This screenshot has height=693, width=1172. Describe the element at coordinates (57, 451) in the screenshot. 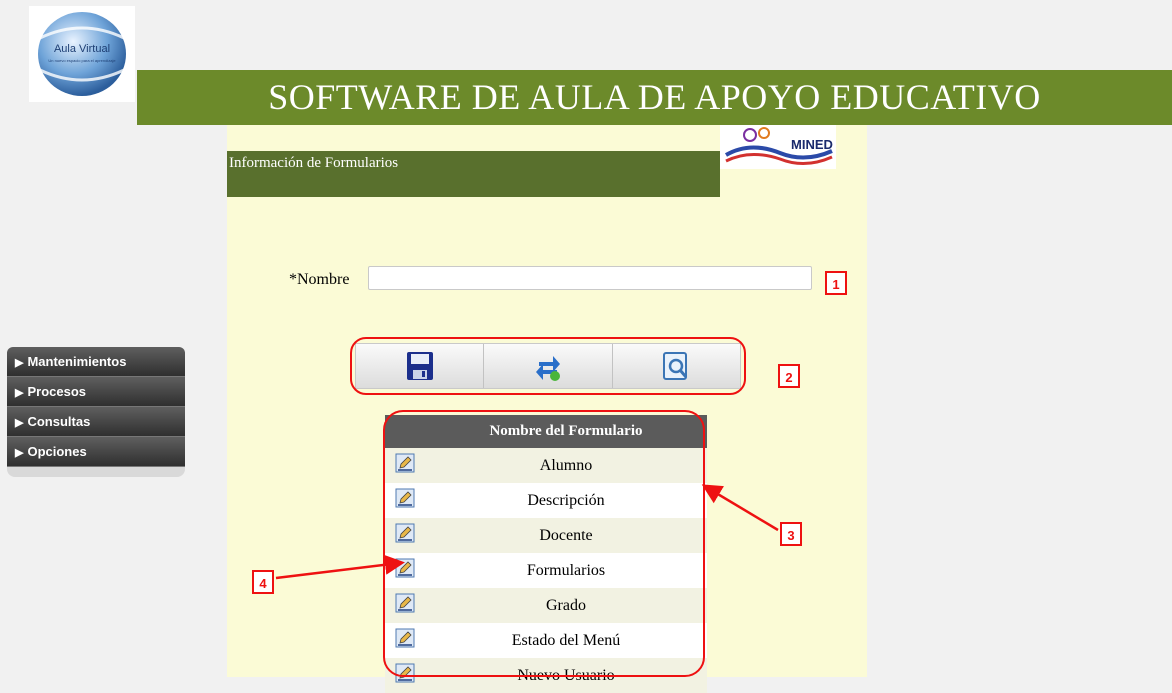

I see `sidebar-item-label: Opciones` at that location.